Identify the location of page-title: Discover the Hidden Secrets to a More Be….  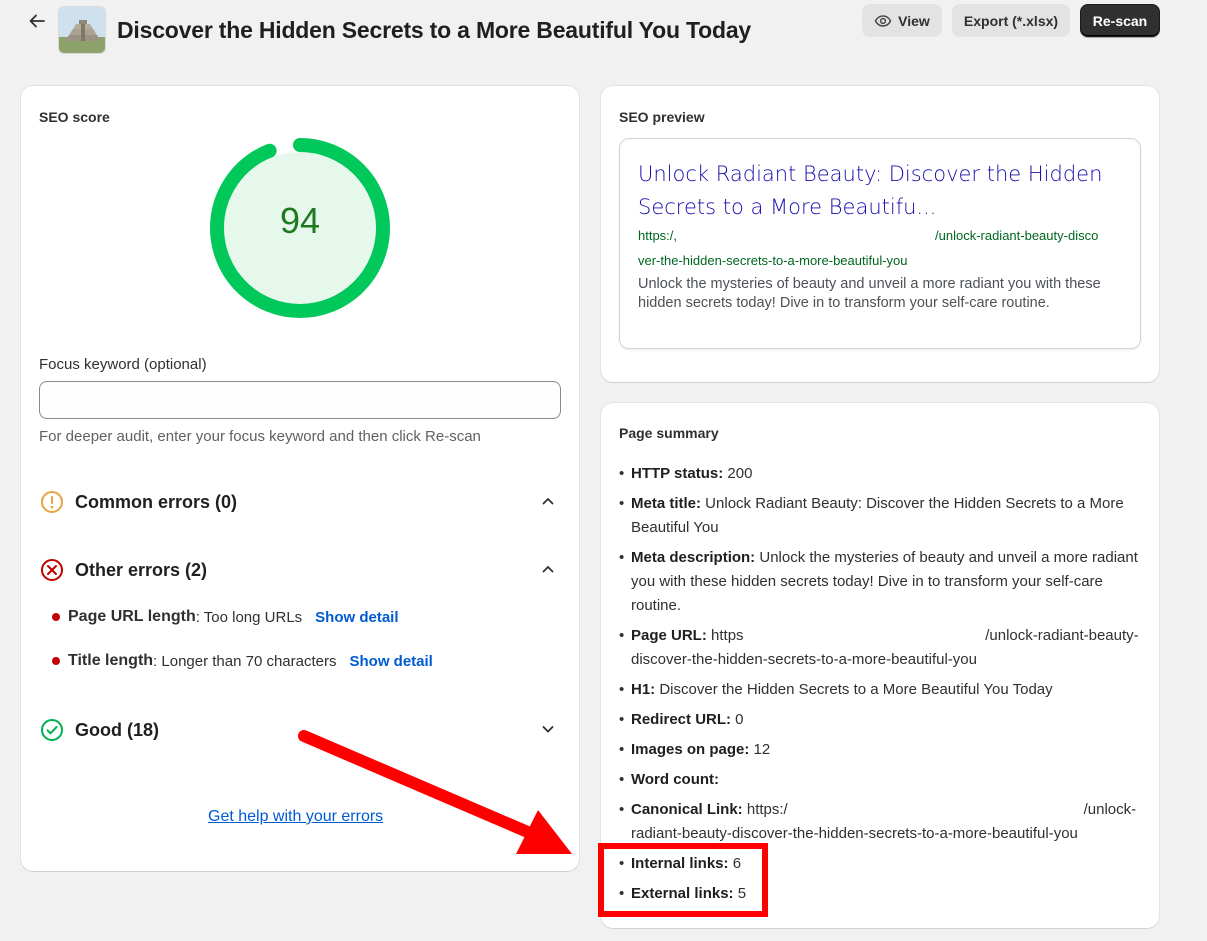
(434, 30).